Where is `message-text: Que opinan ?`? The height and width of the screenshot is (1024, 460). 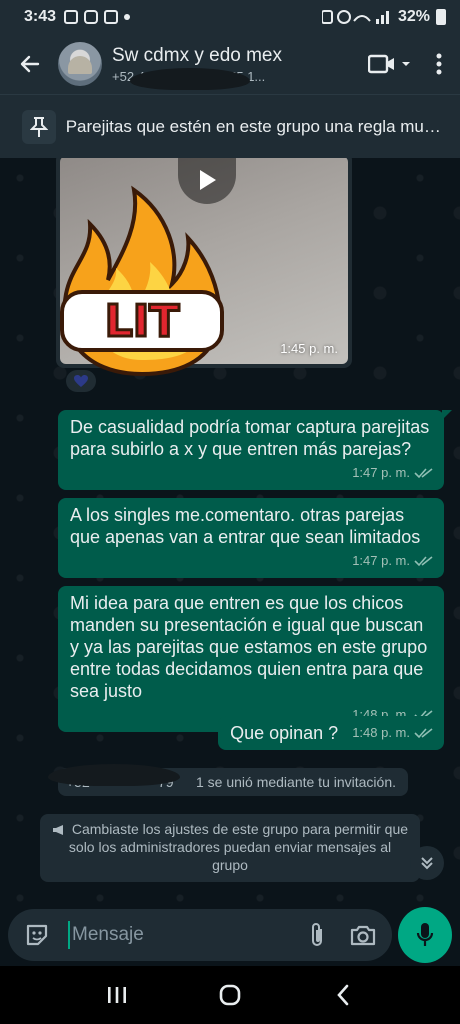 message-text: Que opinan ? is located at coordinates (284, 733).